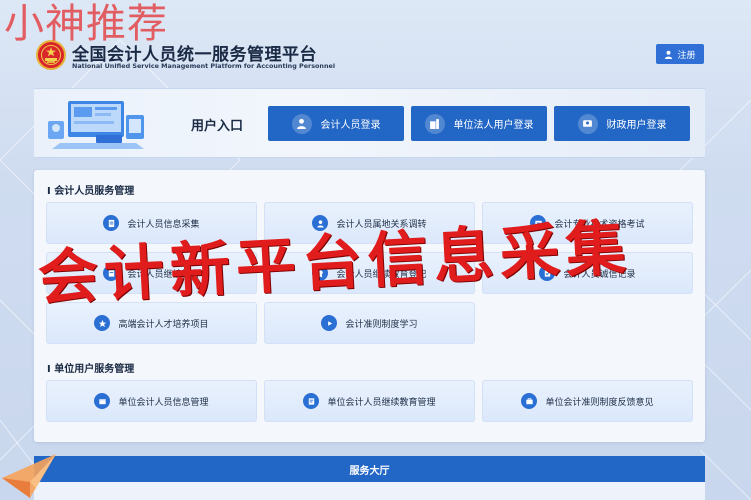 This screenshot has width=751, height=500. I want to click on talent-icon, so click(102, 323).